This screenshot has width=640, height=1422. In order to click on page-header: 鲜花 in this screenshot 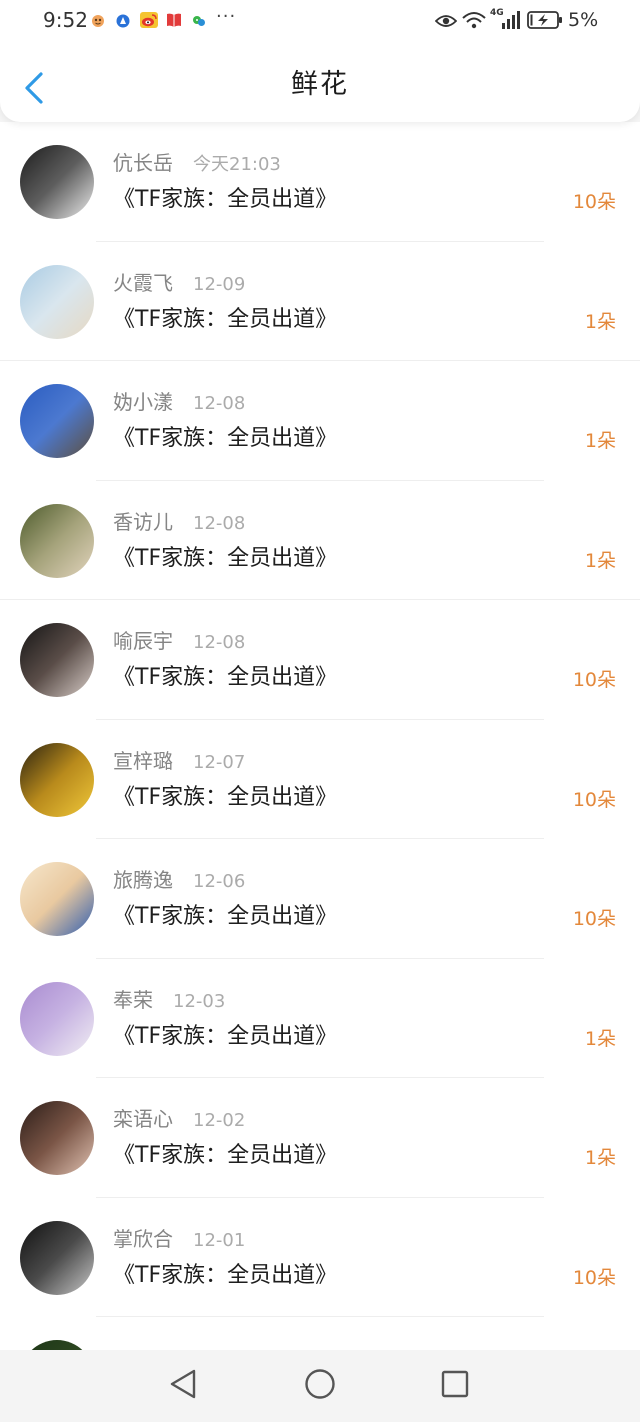, I will do `click(320, 82)`.